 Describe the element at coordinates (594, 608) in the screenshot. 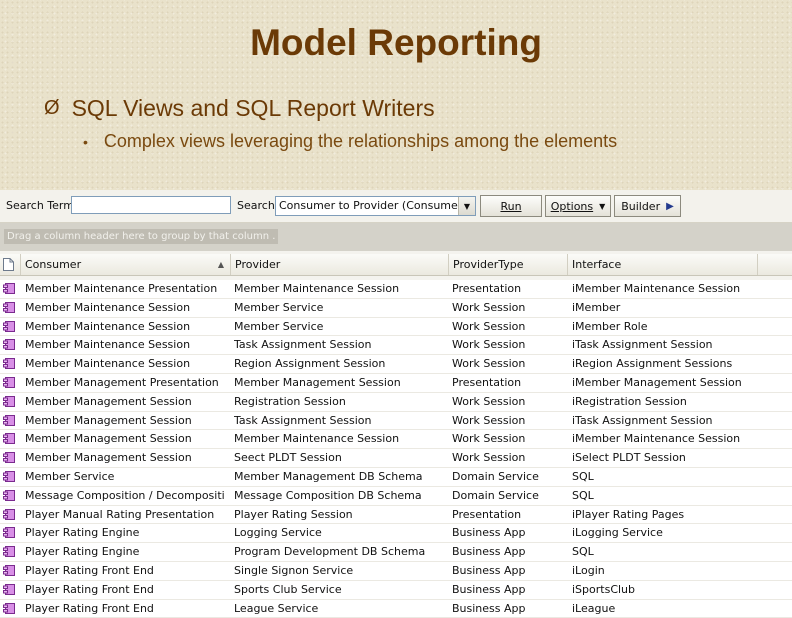

I see `cell-interface: iLeague` at that location.